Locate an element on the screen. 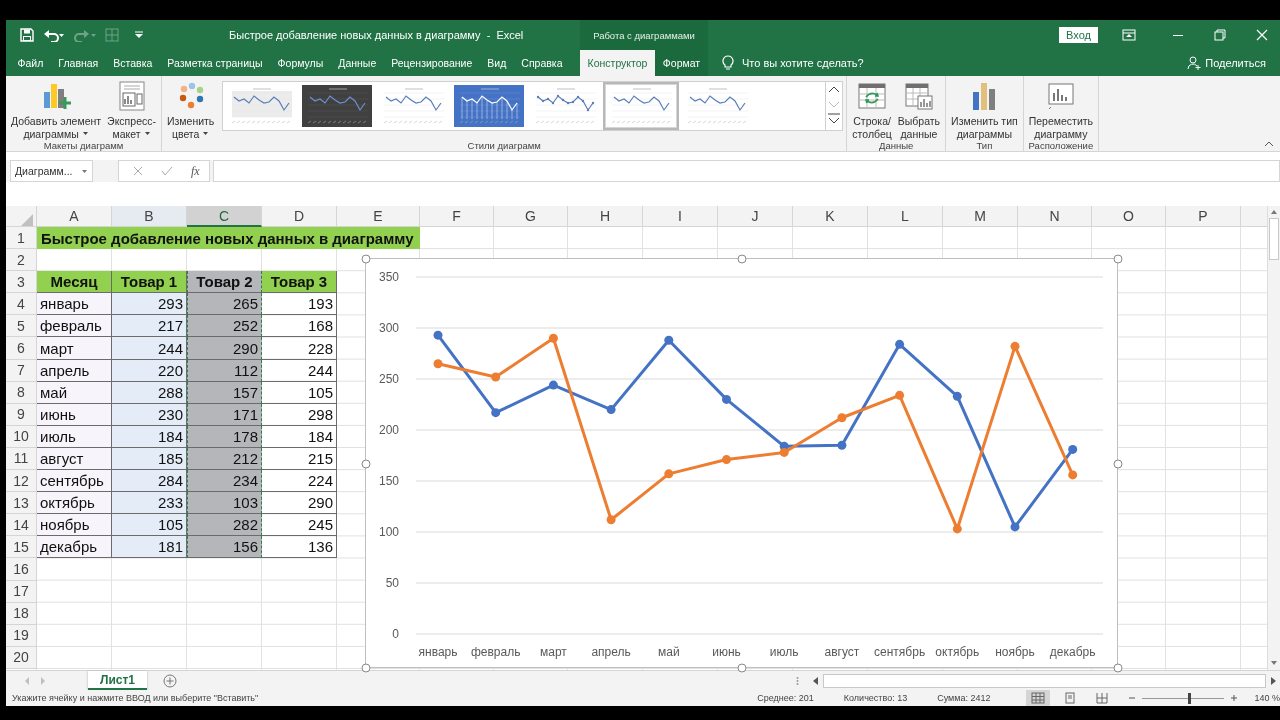 This screenshot has height=720, width=1280. ribbon-display-icon is located at coordinates (1129, 35).